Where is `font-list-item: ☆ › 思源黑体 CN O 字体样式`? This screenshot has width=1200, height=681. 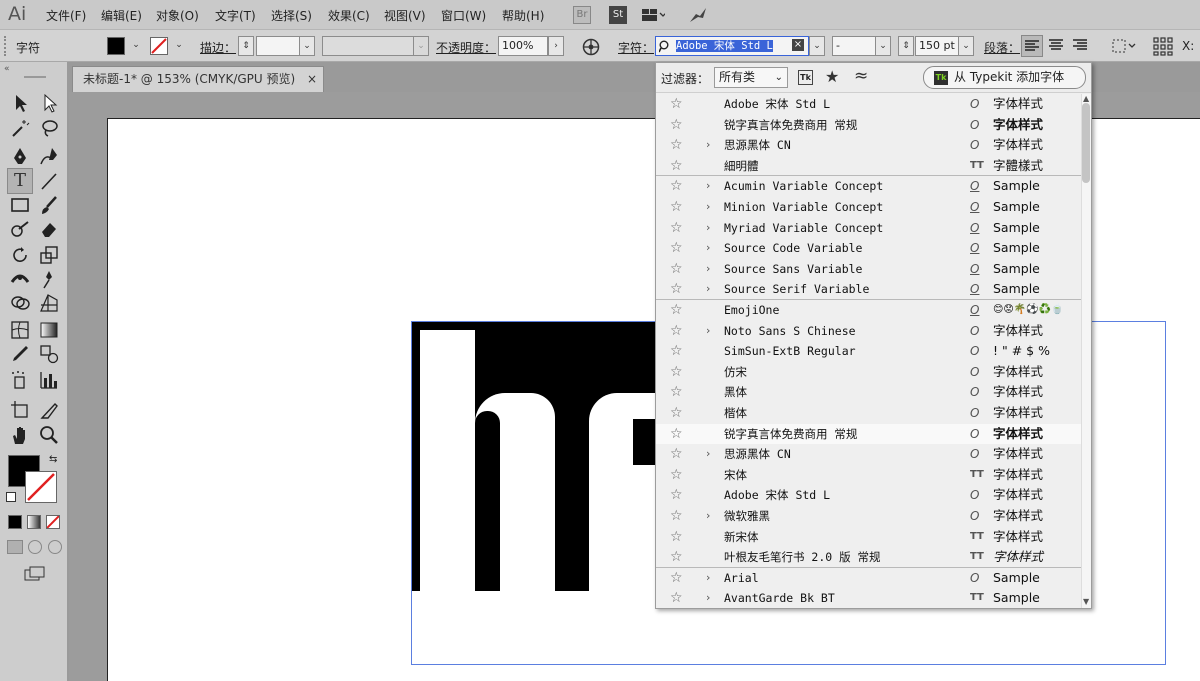 font-list-item: ☆ › 思源黑体 CN O 字体样式 is located at coordinates (868, 145).